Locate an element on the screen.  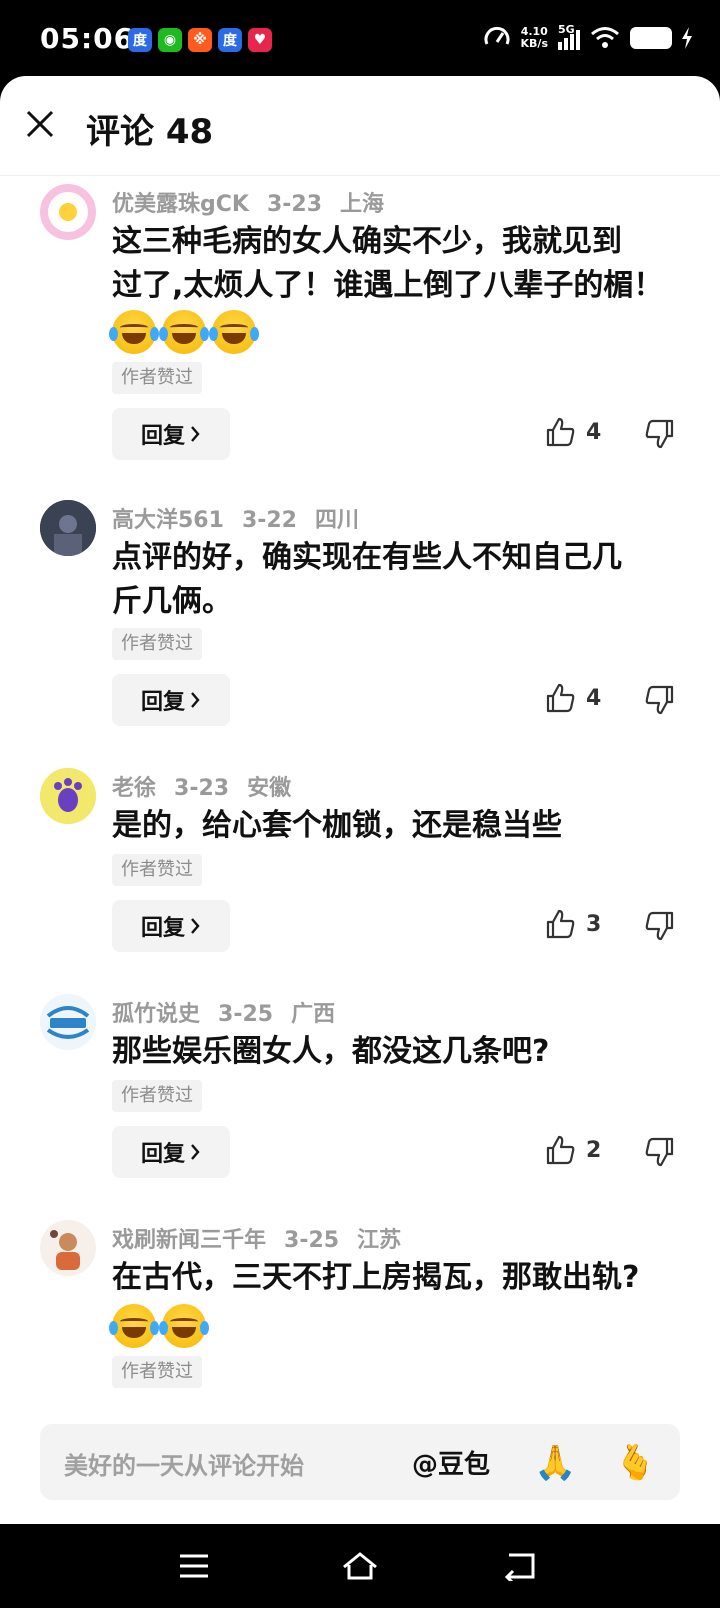
comment-meta: 优美露珠gCK 3-23 上海 is located at coordinates (257, 202).